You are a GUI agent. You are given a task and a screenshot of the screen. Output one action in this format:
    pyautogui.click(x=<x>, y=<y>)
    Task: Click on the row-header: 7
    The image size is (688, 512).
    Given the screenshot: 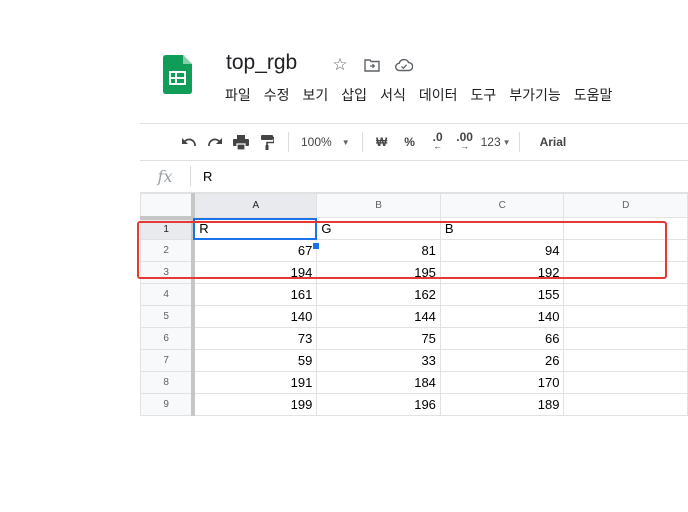 What is the action you would take?
    pyautogui.click(x=168, y=360)
    